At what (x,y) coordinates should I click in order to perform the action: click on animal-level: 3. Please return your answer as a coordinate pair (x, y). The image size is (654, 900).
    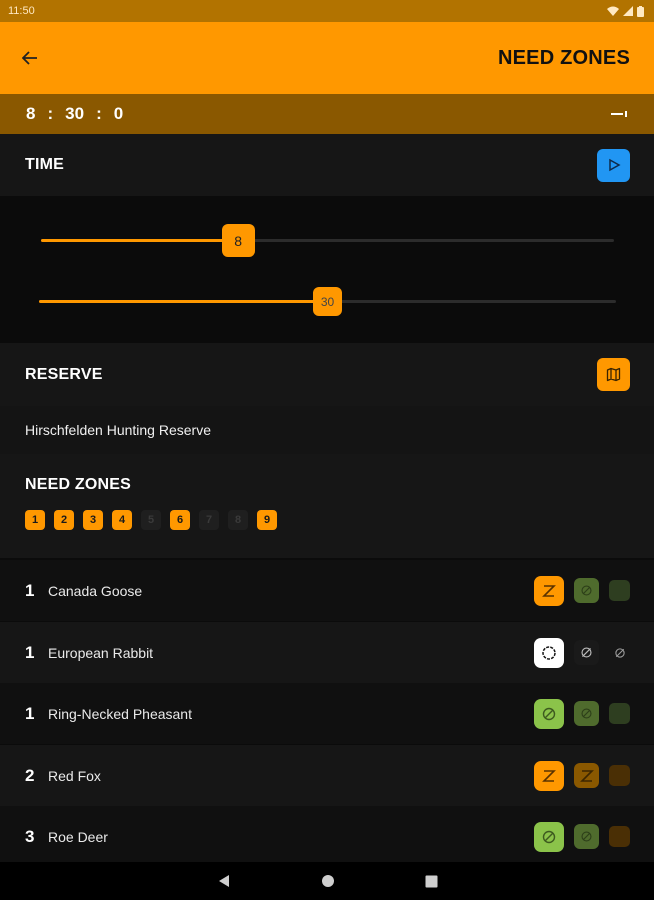
    Looking at the image, I should click on (30, 836).